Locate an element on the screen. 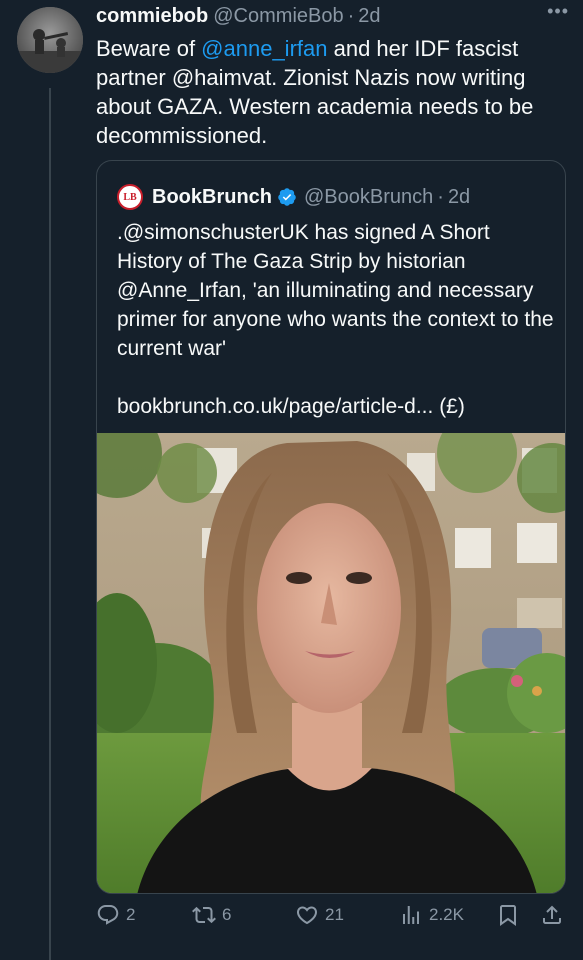  bookmark-icon is located at coordinates (508, 915).